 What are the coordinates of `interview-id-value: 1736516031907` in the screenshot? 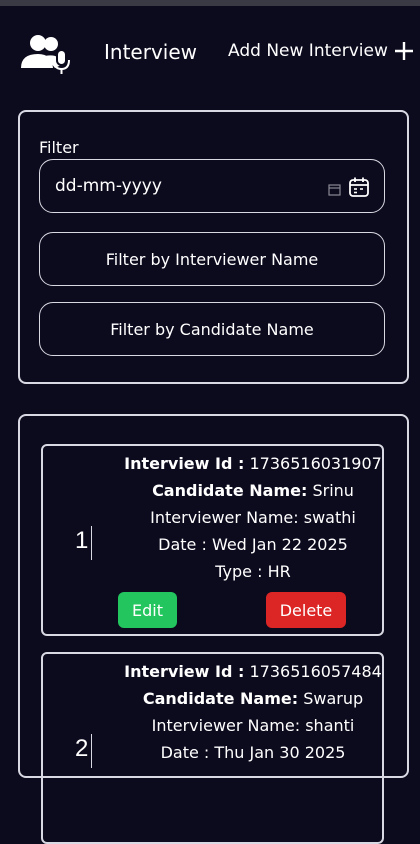 It's located at (315, 463).